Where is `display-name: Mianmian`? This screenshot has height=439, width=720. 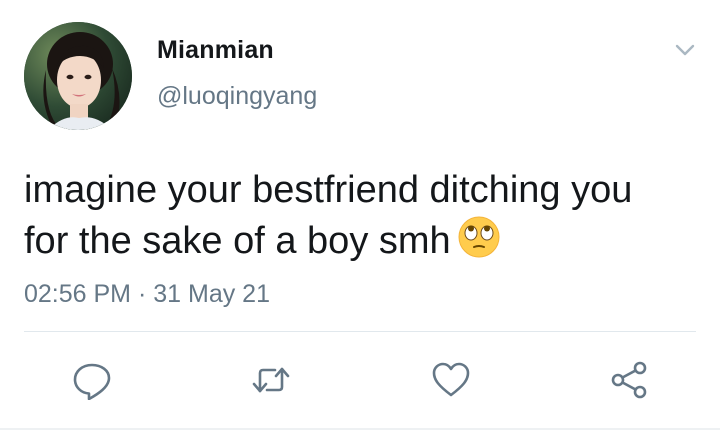
display-name: Mianmian is located at coordinates (215, 50).